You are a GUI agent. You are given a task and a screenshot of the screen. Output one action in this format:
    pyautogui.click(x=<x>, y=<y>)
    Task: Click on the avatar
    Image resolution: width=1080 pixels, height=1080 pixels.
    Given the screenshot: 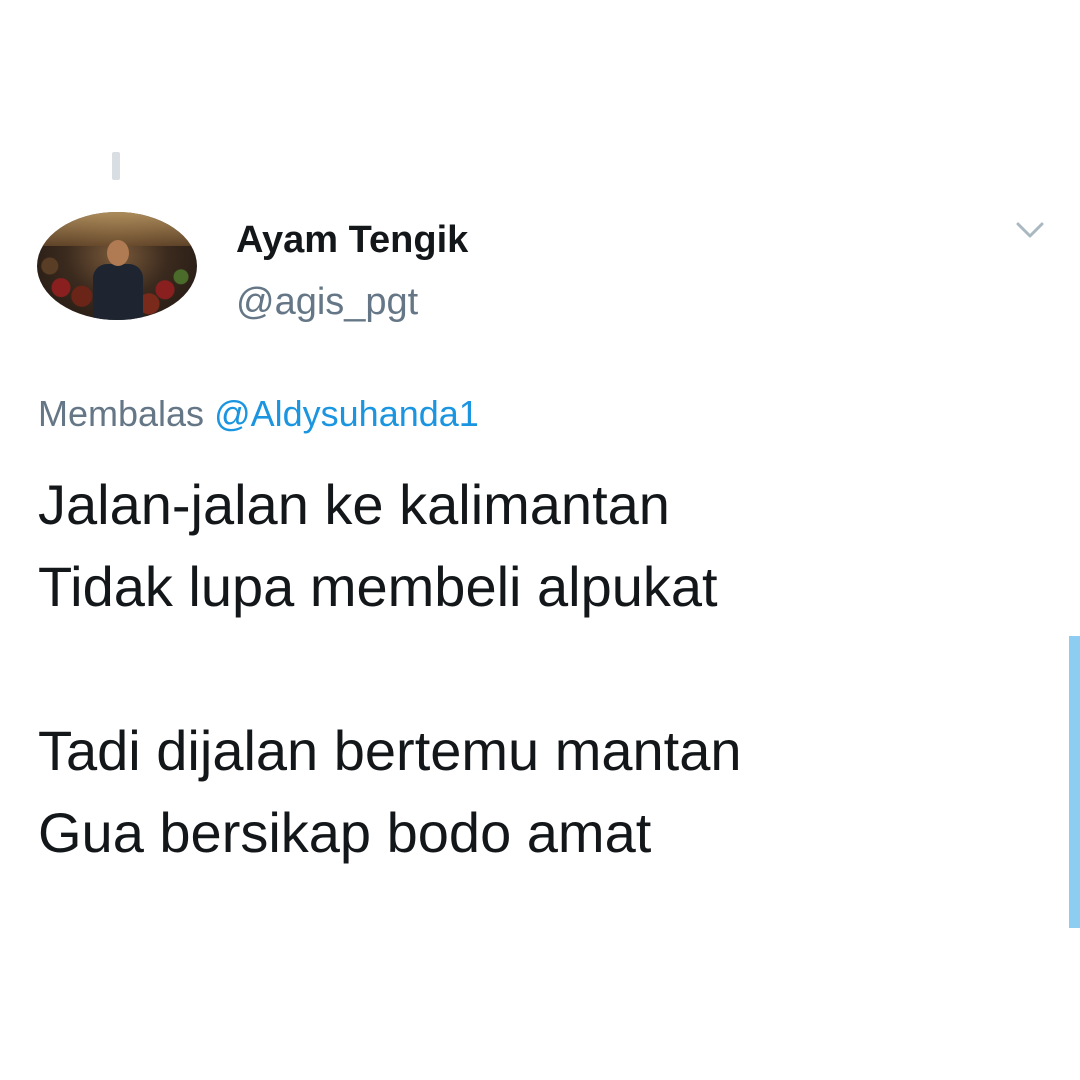 What is the action you would take?
    pyautogui.click(x=117, y=266)
    